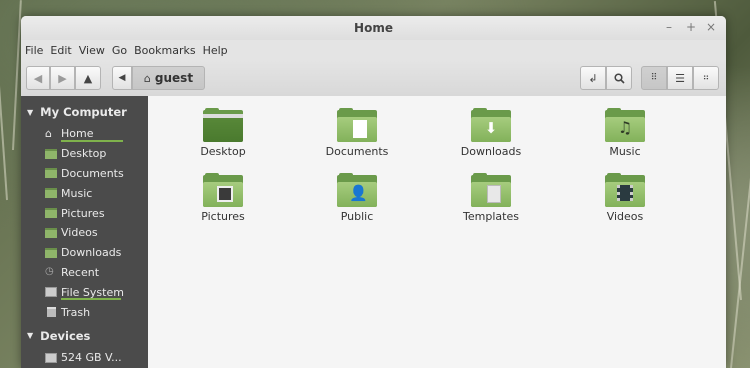 This screenshot has width=750, height=368. What do you see at coordinates (357, 190) in the screenshot?
I see `public-folder-icon: 👤` at bounding box center [357, 190].